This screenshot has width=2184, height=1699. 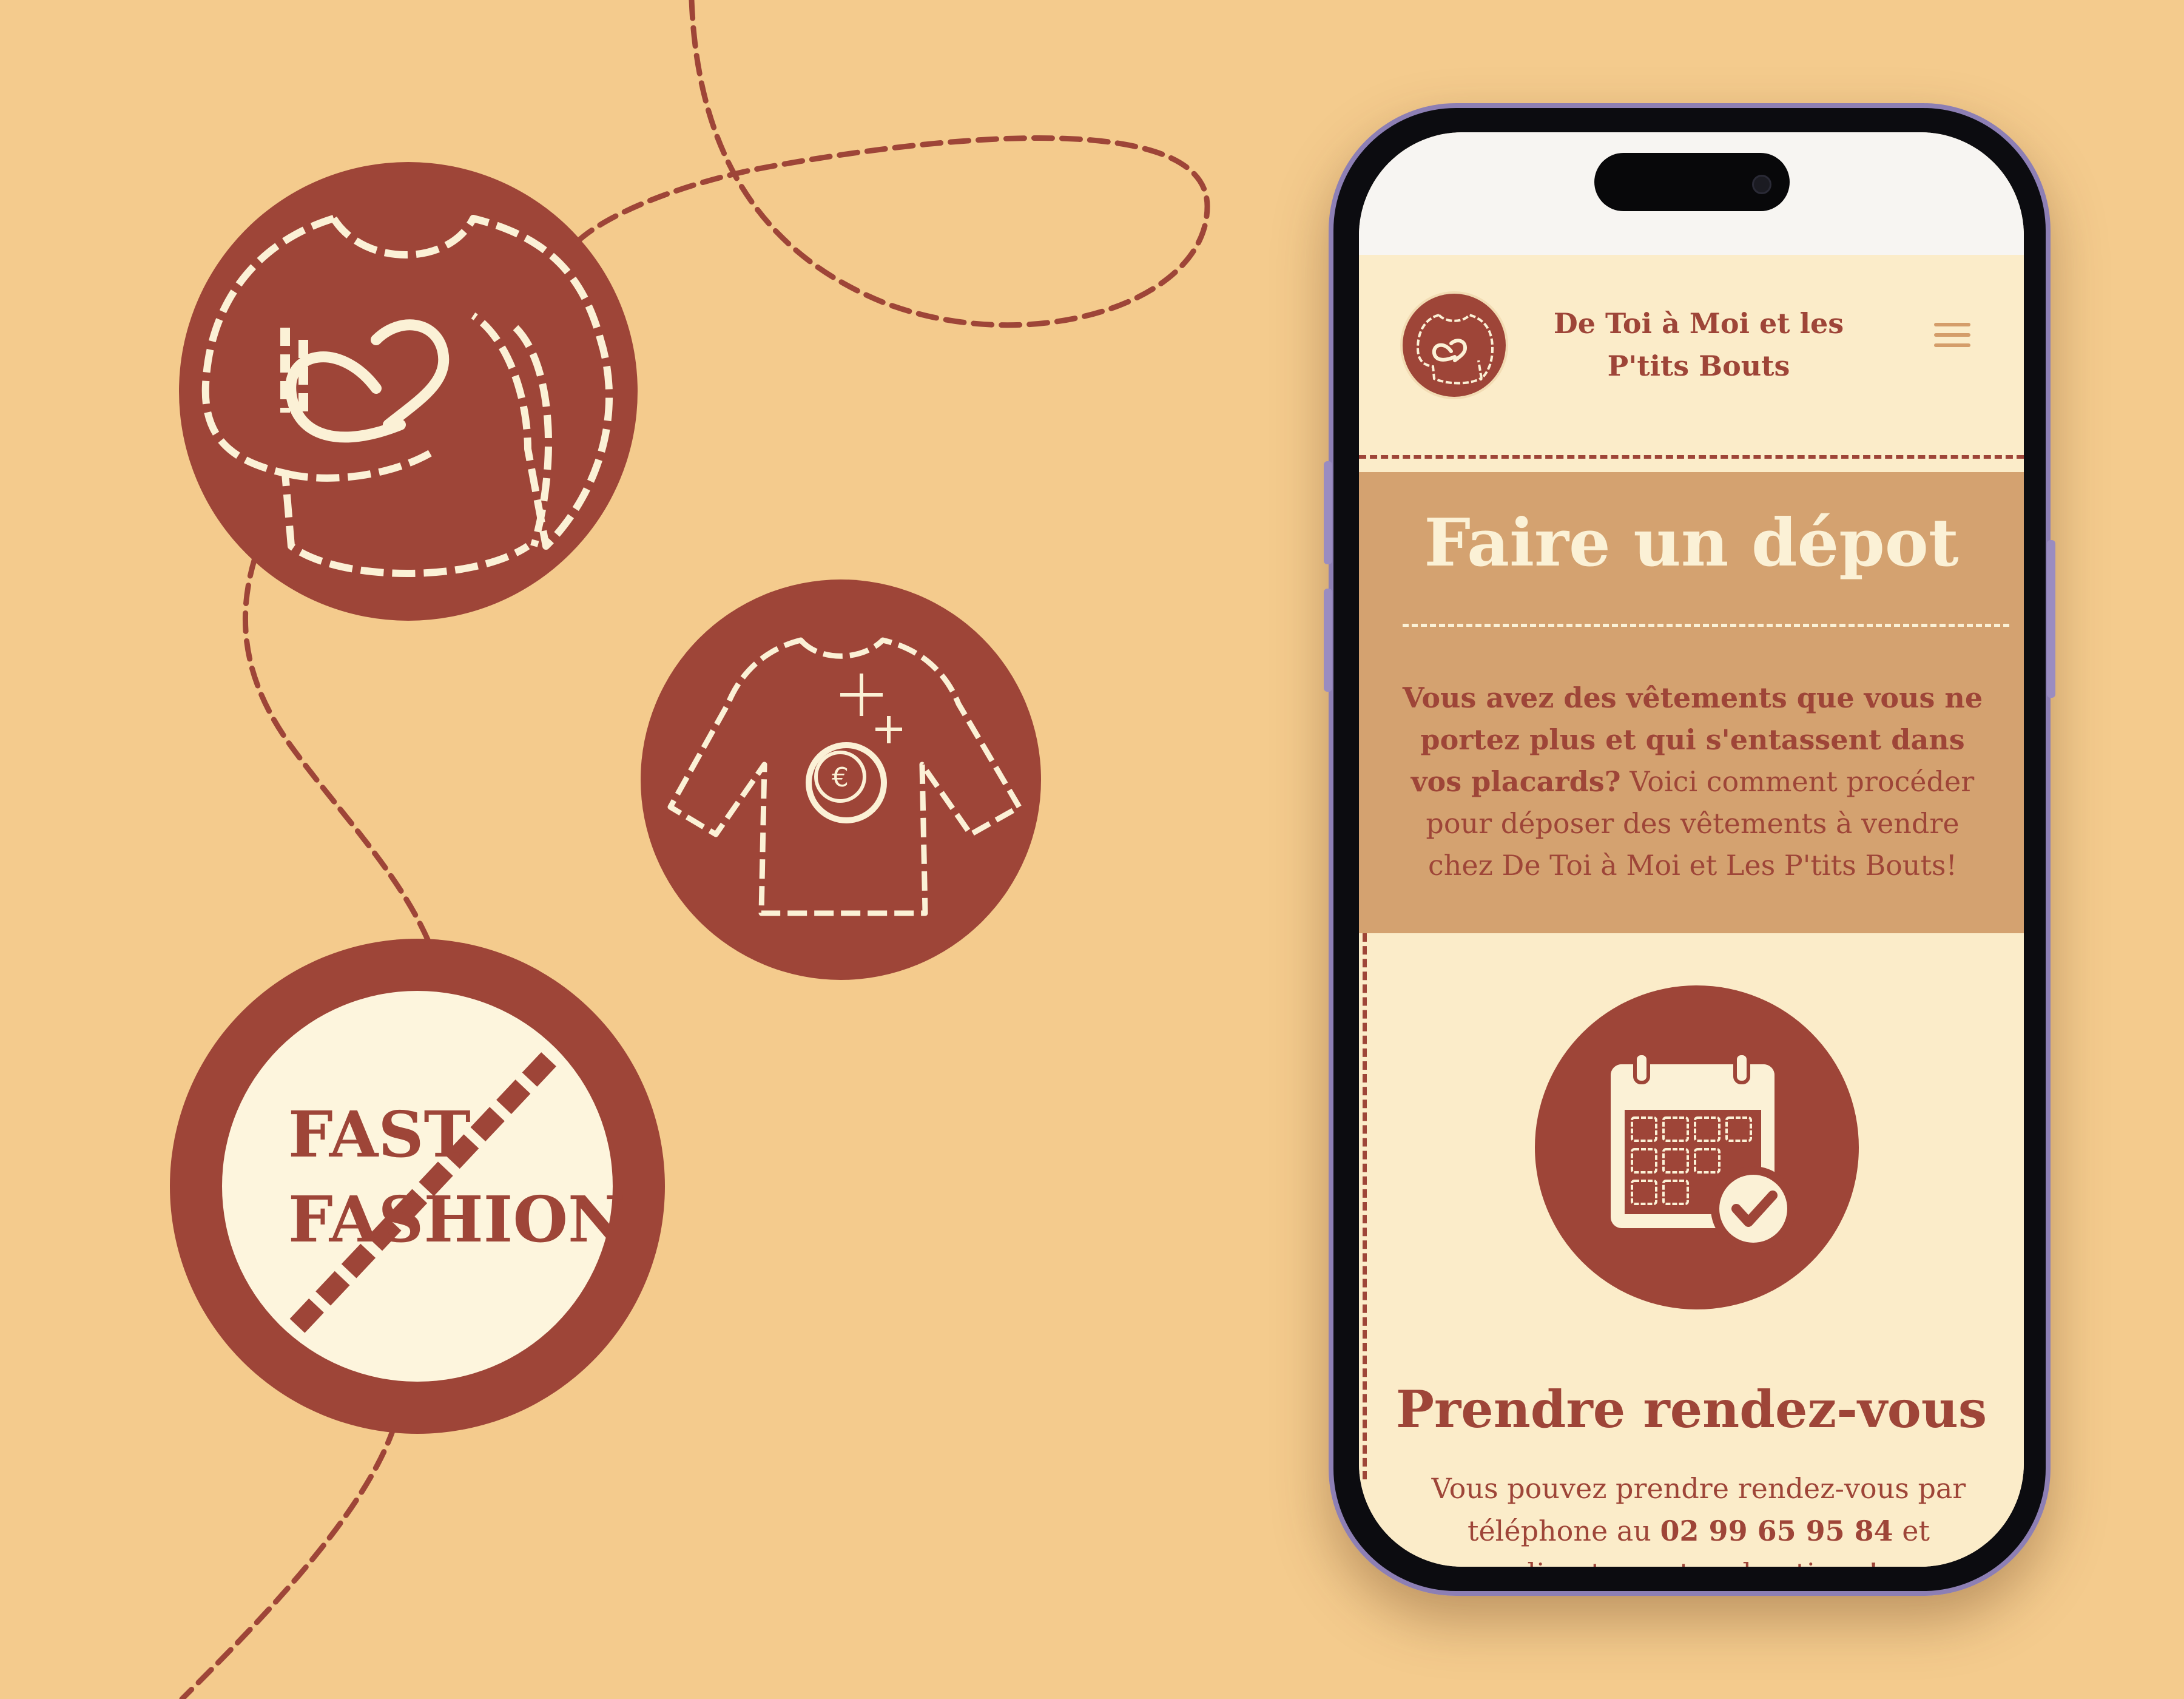 What do you see at coordinates (1691, 1409) in the screenshot?
I see `appointment-title: Prendre rendez-vous` at bounding box center [1691, 1409].